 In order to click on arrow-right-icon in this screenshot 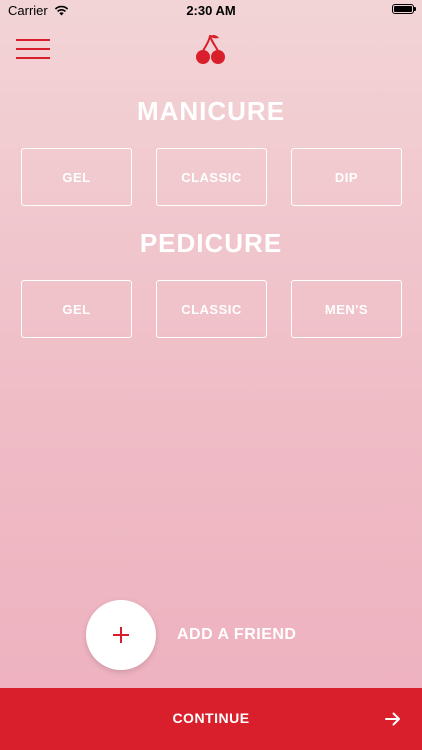, I will do `click(392, 719)`.